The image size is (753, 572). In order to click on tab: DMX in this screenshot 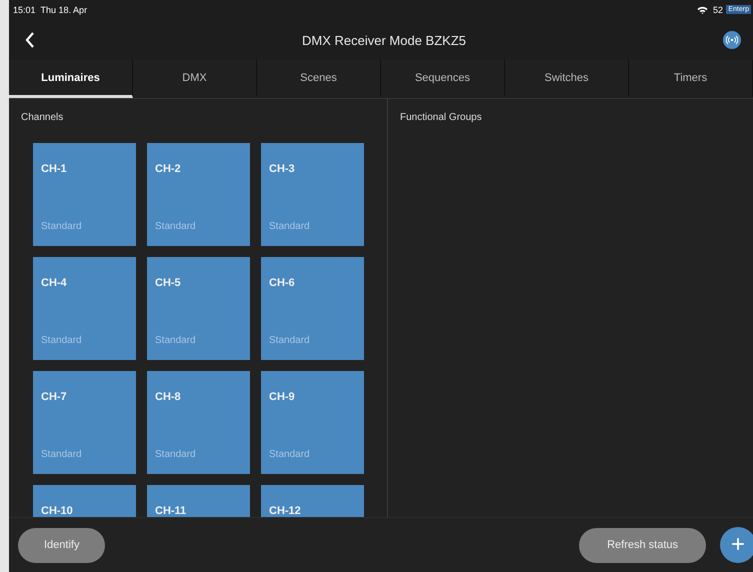, I will do `click(195, 79)`.